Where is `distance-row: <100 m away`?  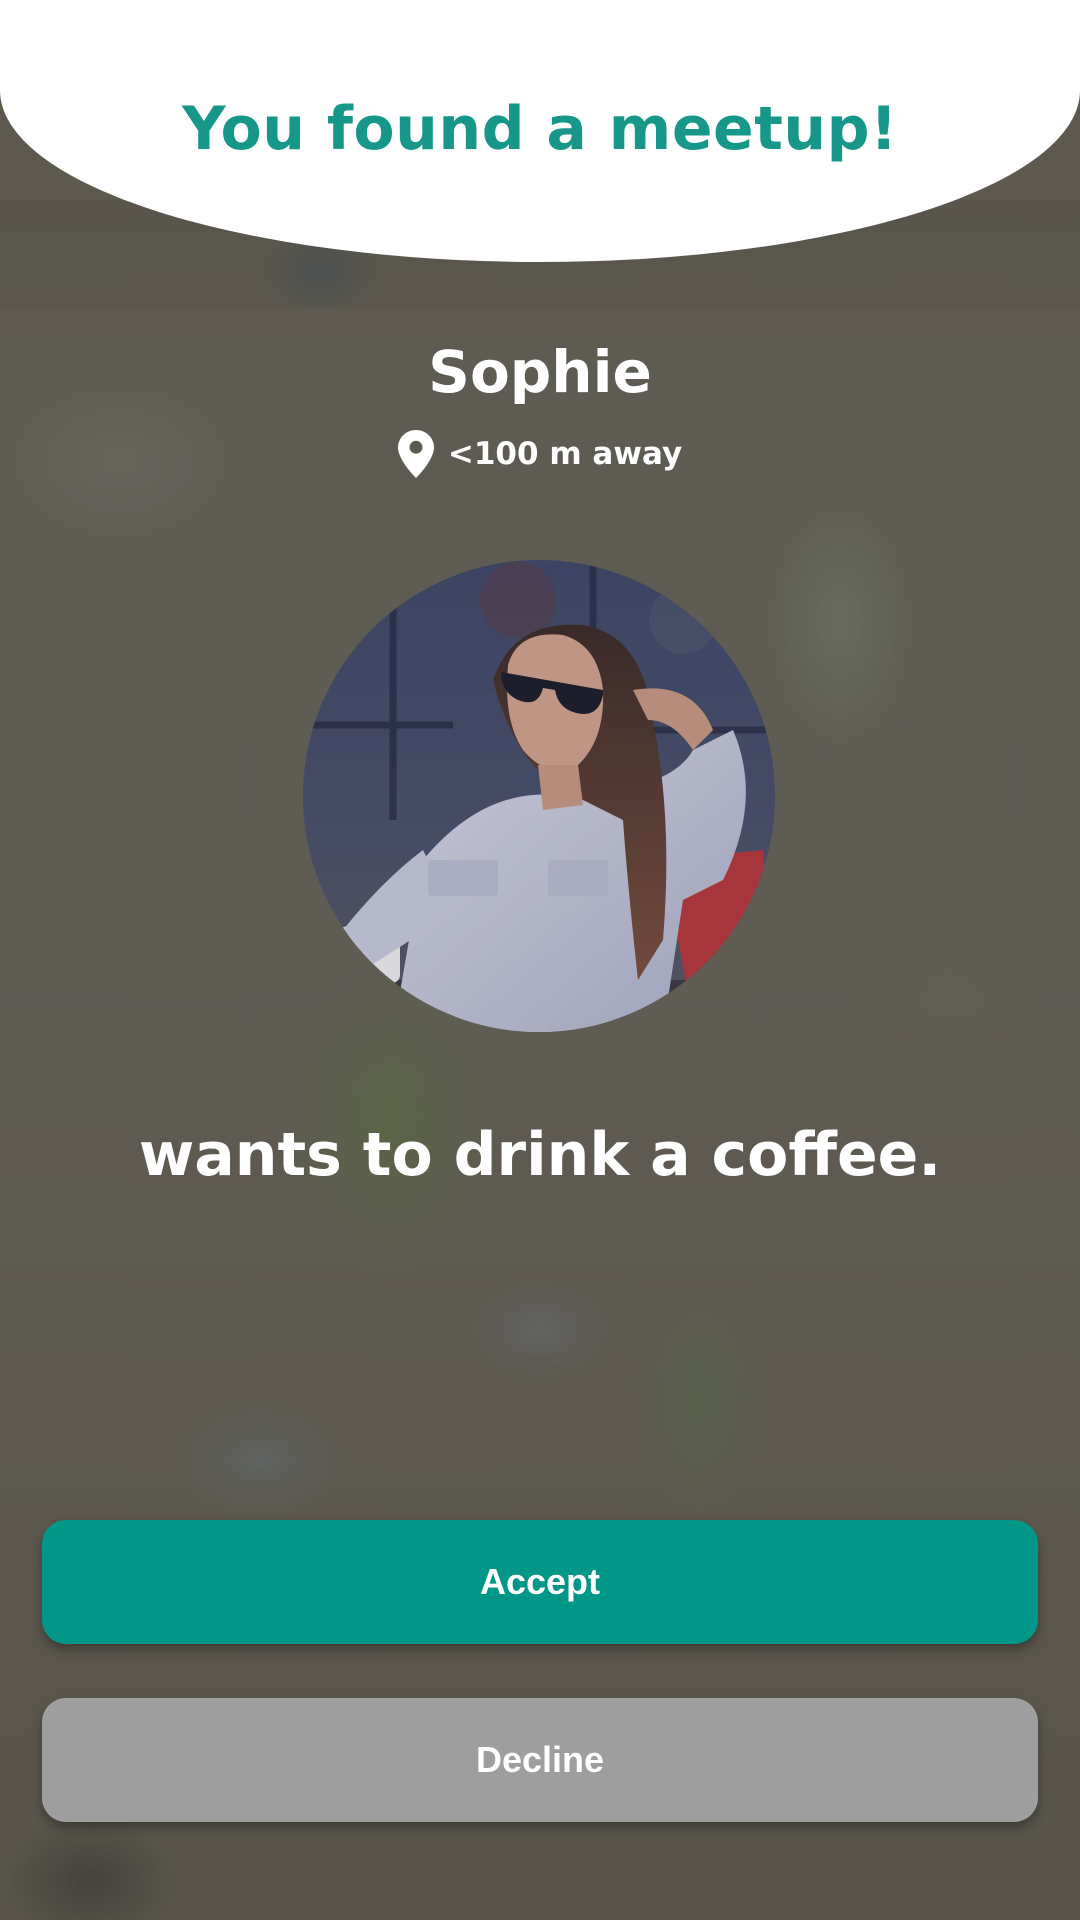 distance-row: <100 m away is located at coordinates (540, 454).